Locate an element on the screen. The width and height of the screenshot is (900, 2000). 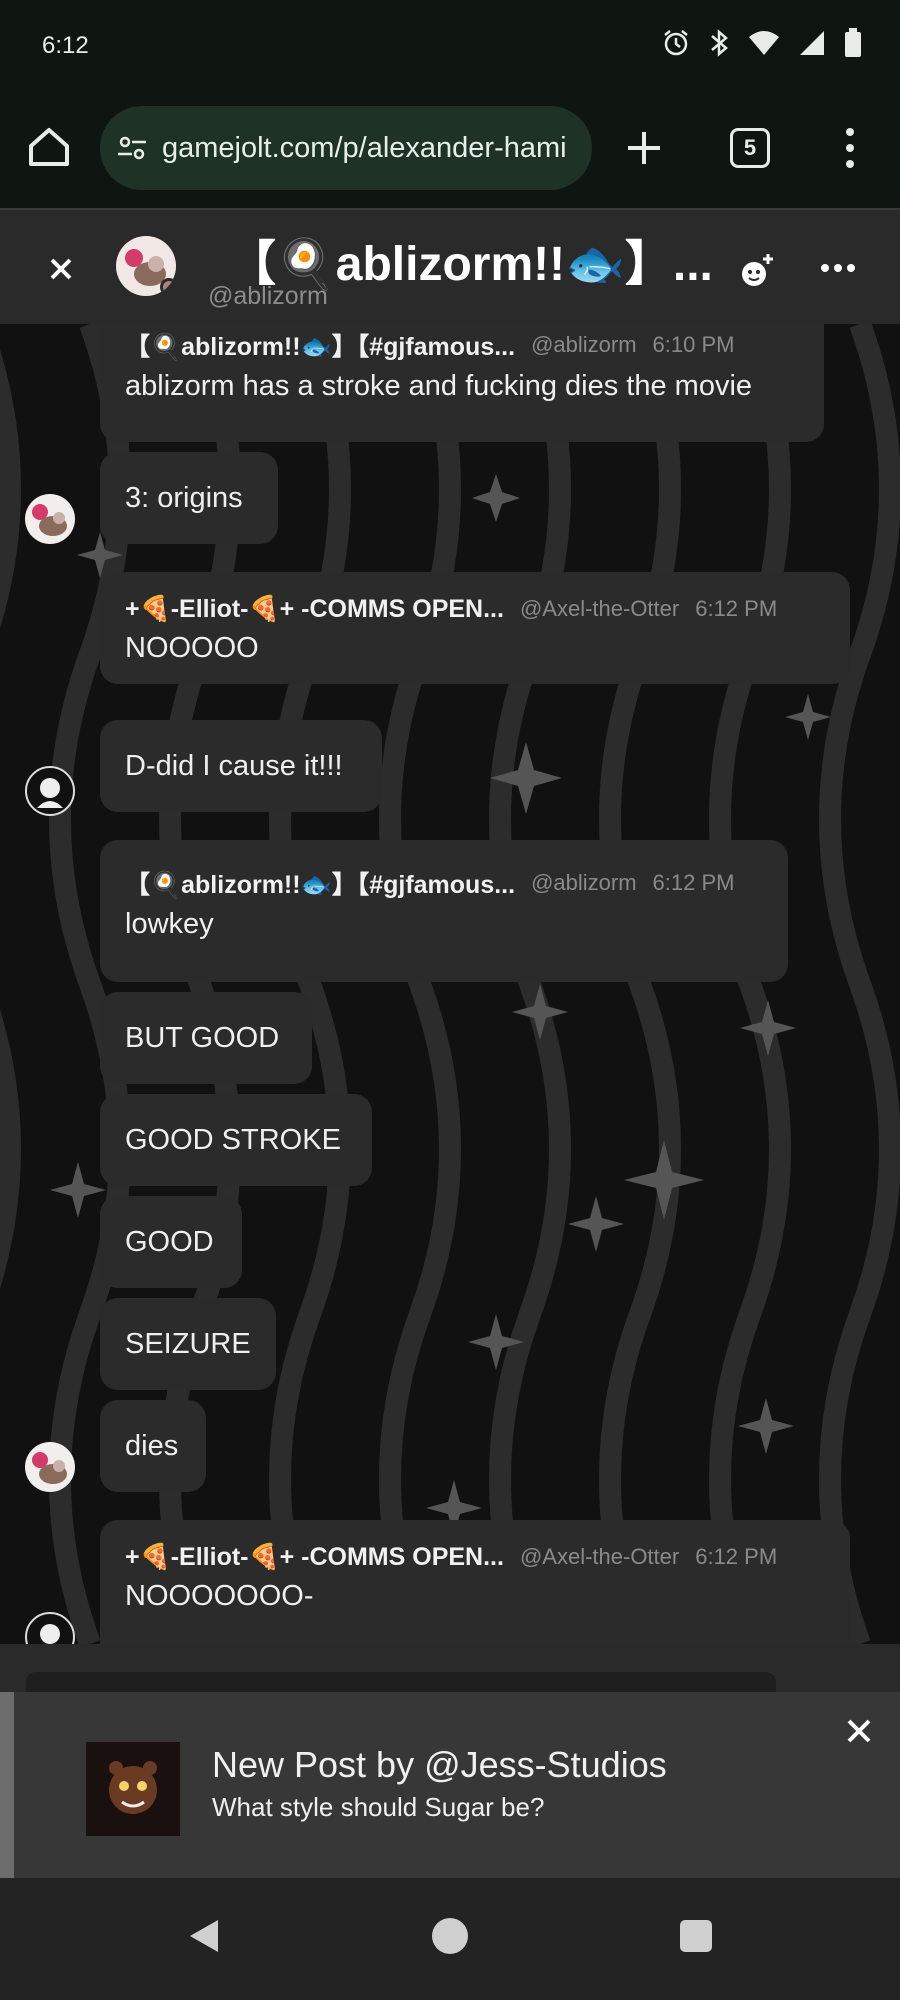
browser-toolbar: gamejolt.com/p/alexander-hami 5 is located at coordinates (450, 150).